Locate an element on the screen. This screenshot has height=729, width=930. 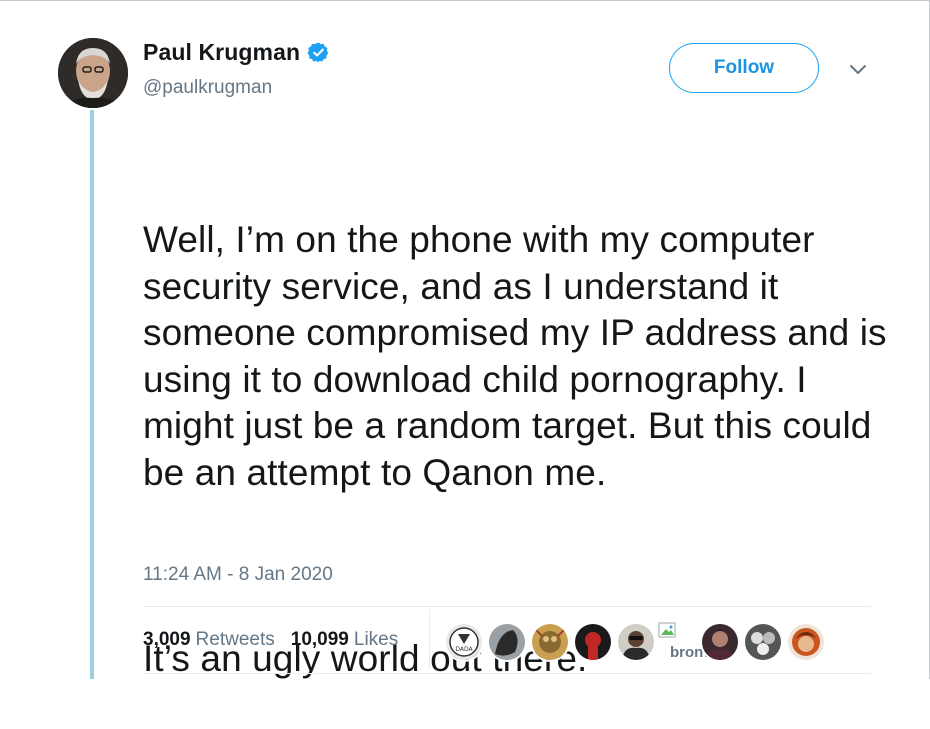
author-avatar is located at coordinates (93, 73).